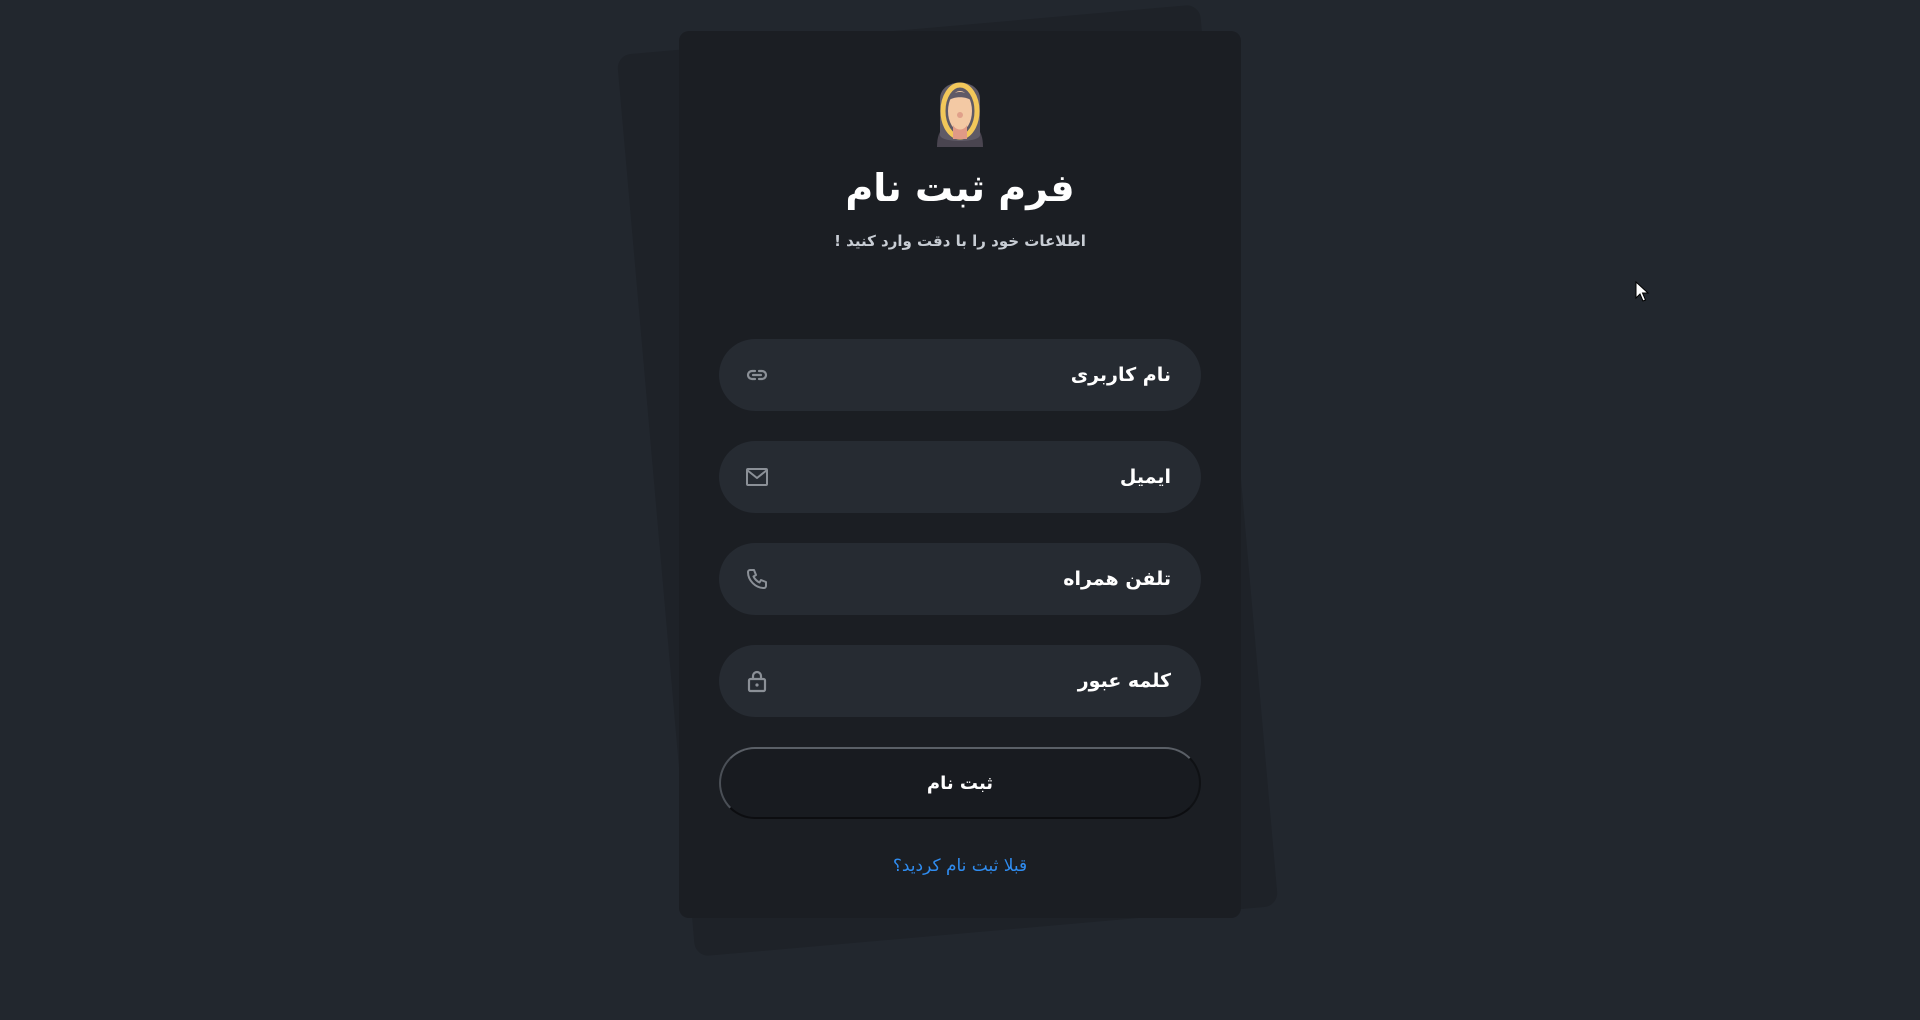  Describe the element at coordinates (1642, 291) in the screenshot. I see `mouse-pointer-icon` at that location.